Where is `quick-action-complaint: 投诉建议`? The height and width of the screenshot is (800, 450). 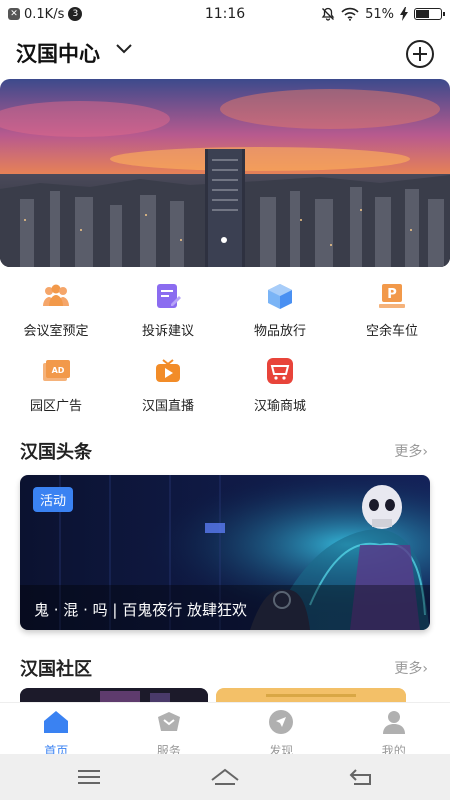 quick-action-complaint: 投诉建议 is located at coordinates (168, 310).